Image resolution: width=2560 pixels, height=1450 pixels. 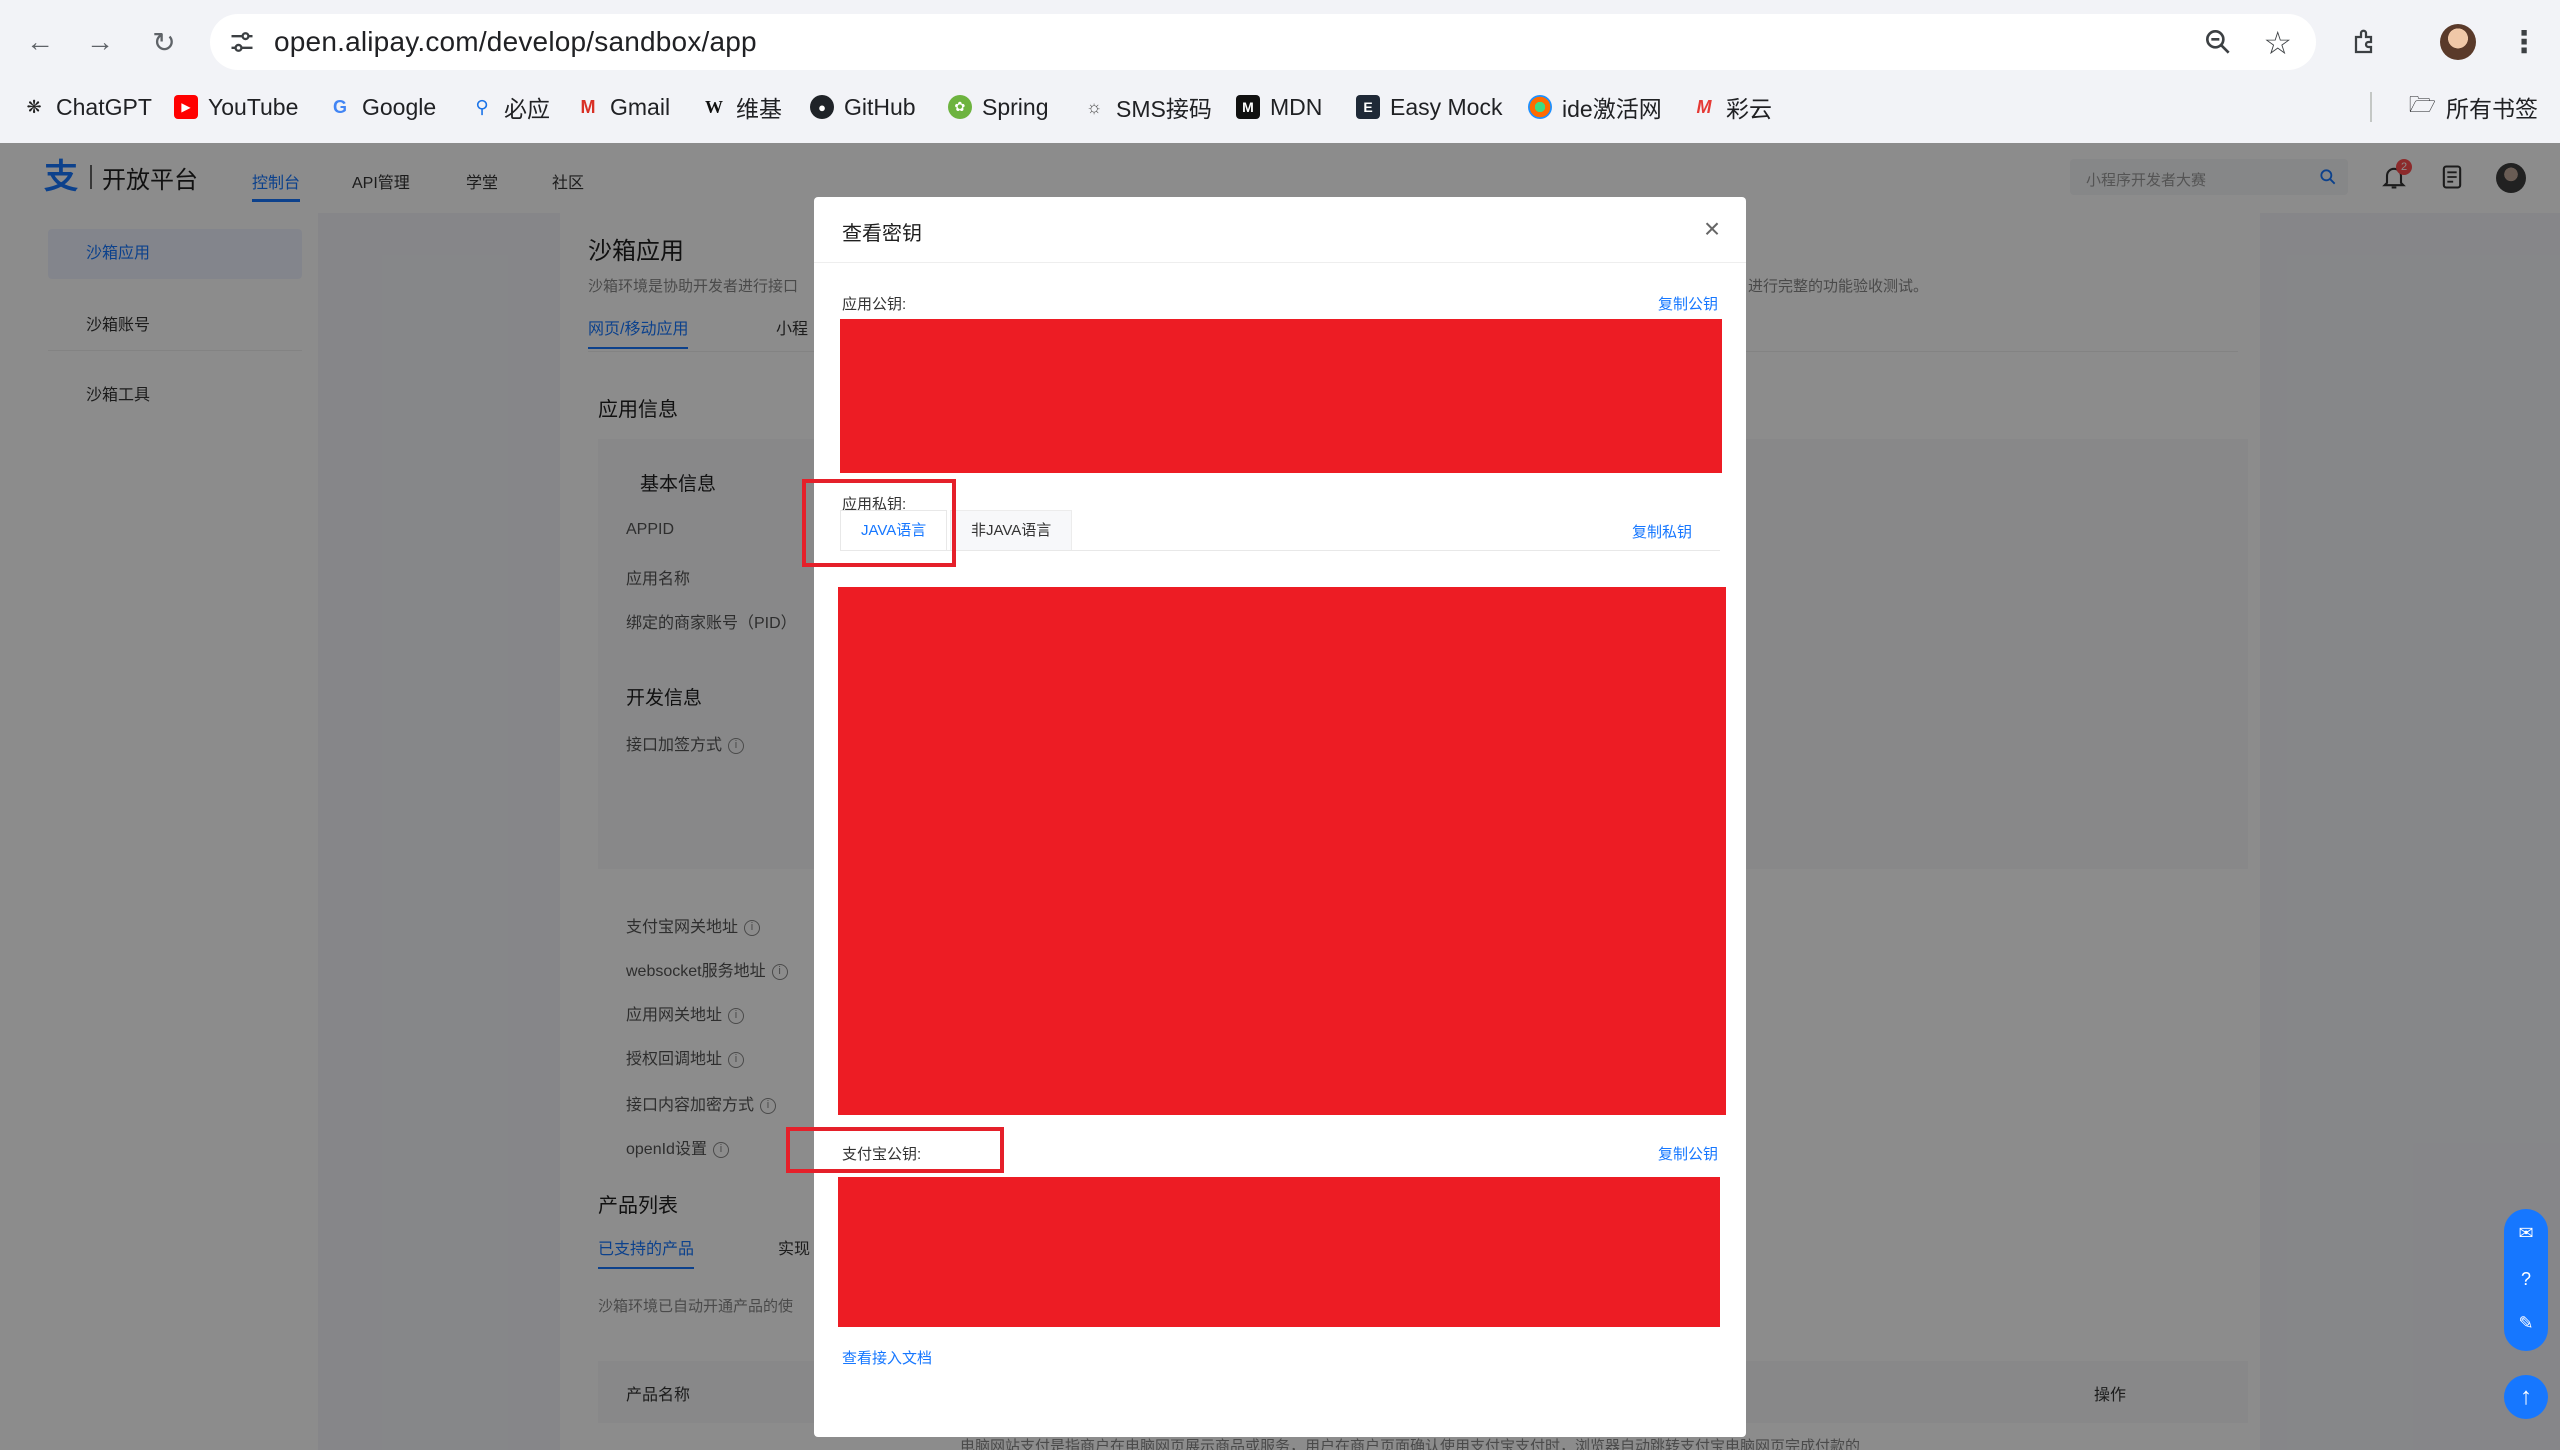 What do you see at coordinates (623, 107) in the screenshot?
I see `bookmark-gmail: M Gmail` at bounding box center [623, 107].